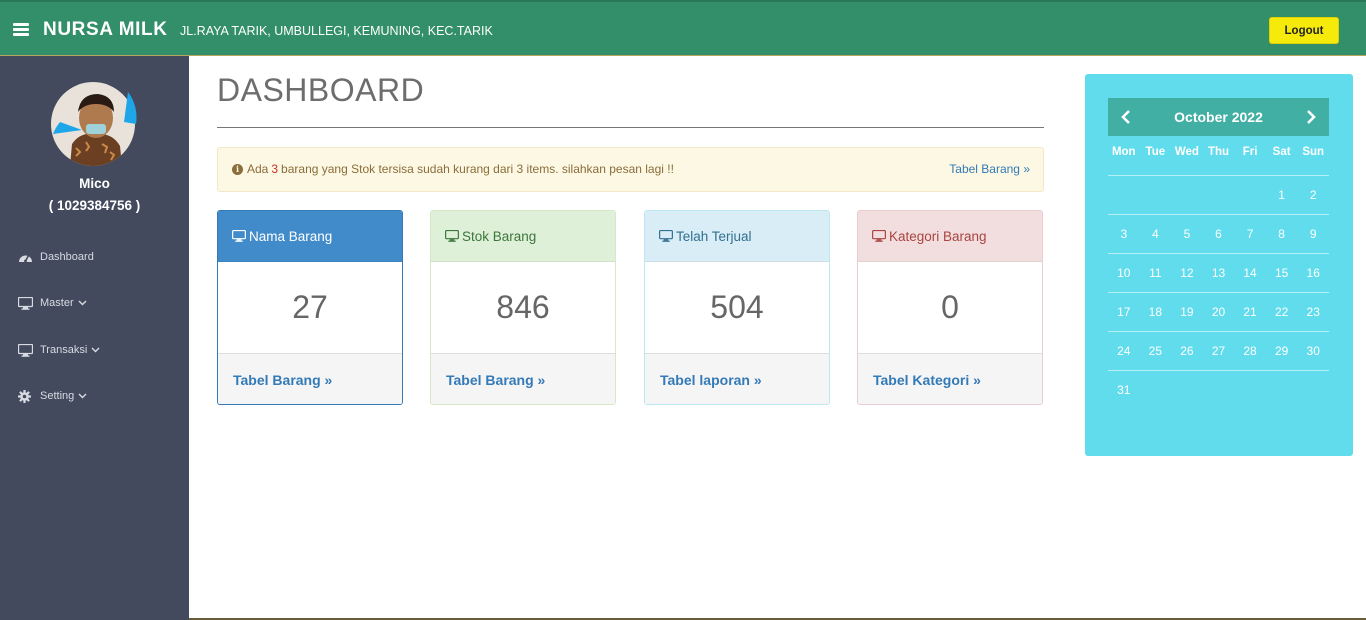 The width and height of the screenshot is (1366, 620). I want to click on card-value: 0, so click(950, 307).